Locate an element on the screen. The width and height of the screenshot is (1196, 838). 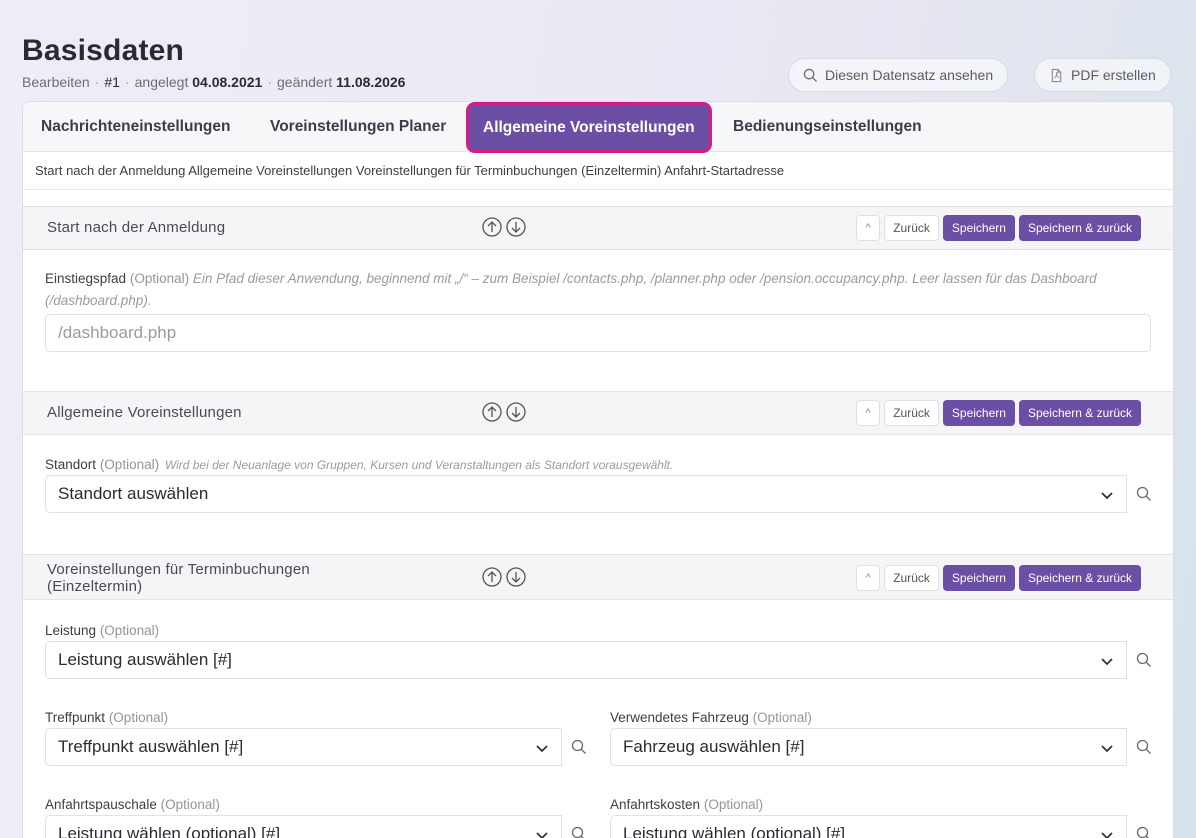
flat-fee-select: Leistung wählen (optional) [#] is located at coordinates (303, 826).